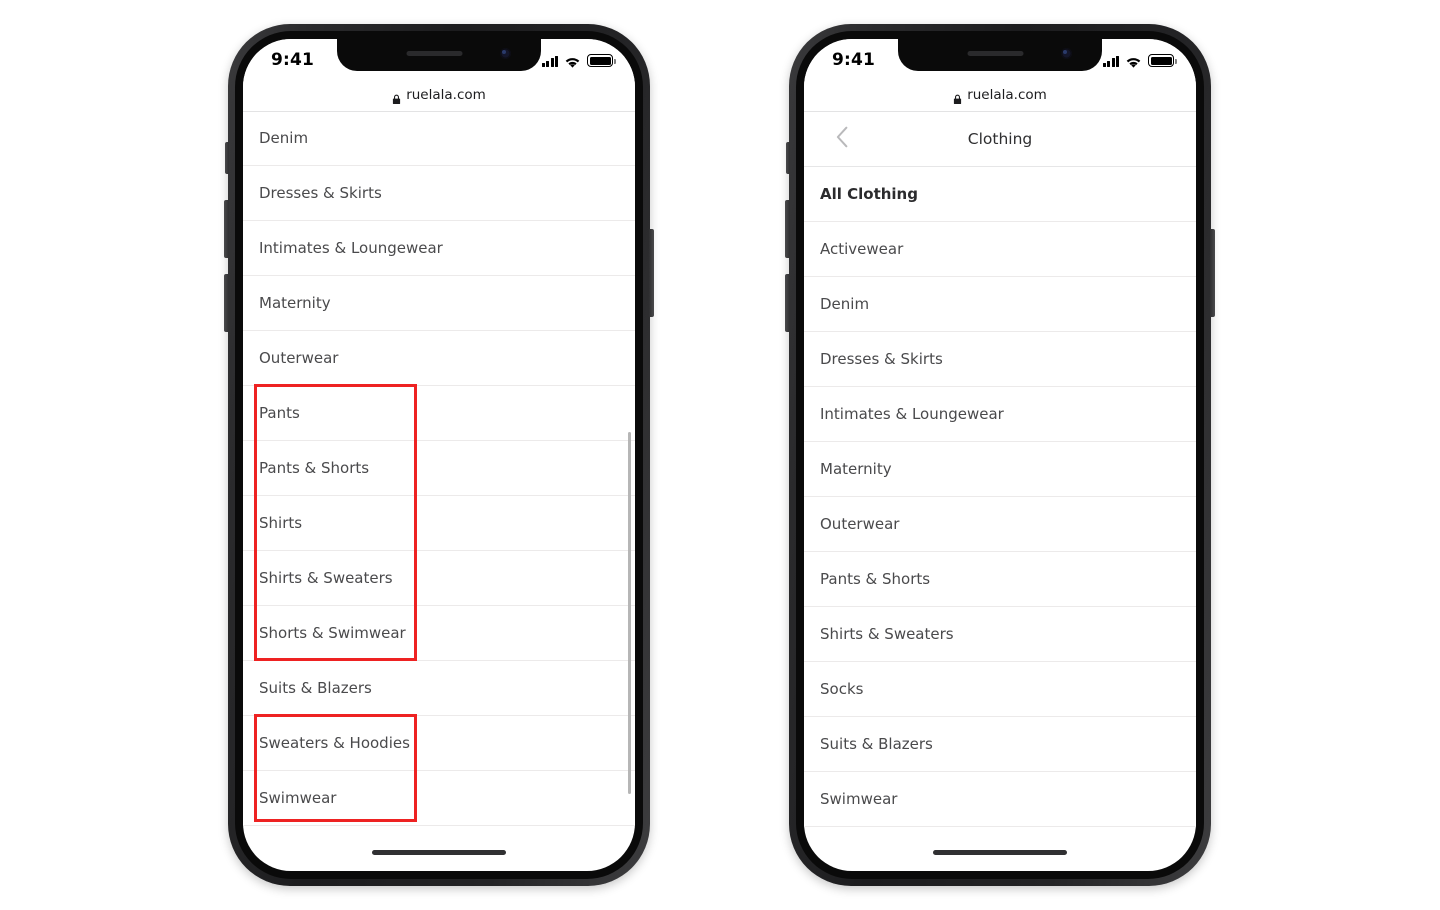 Image resolution: width=1440 pixels, height=910 pixels. I want to click on list-item-label: All Clothing, so click(869, 194).